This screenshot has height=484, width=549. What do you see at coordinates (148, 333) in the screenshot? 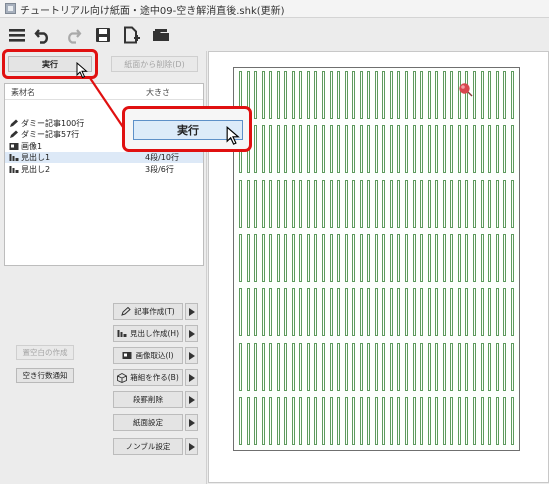
I see `create-headline-button: 見出し作成(H)` at bounding box center [148, 333].